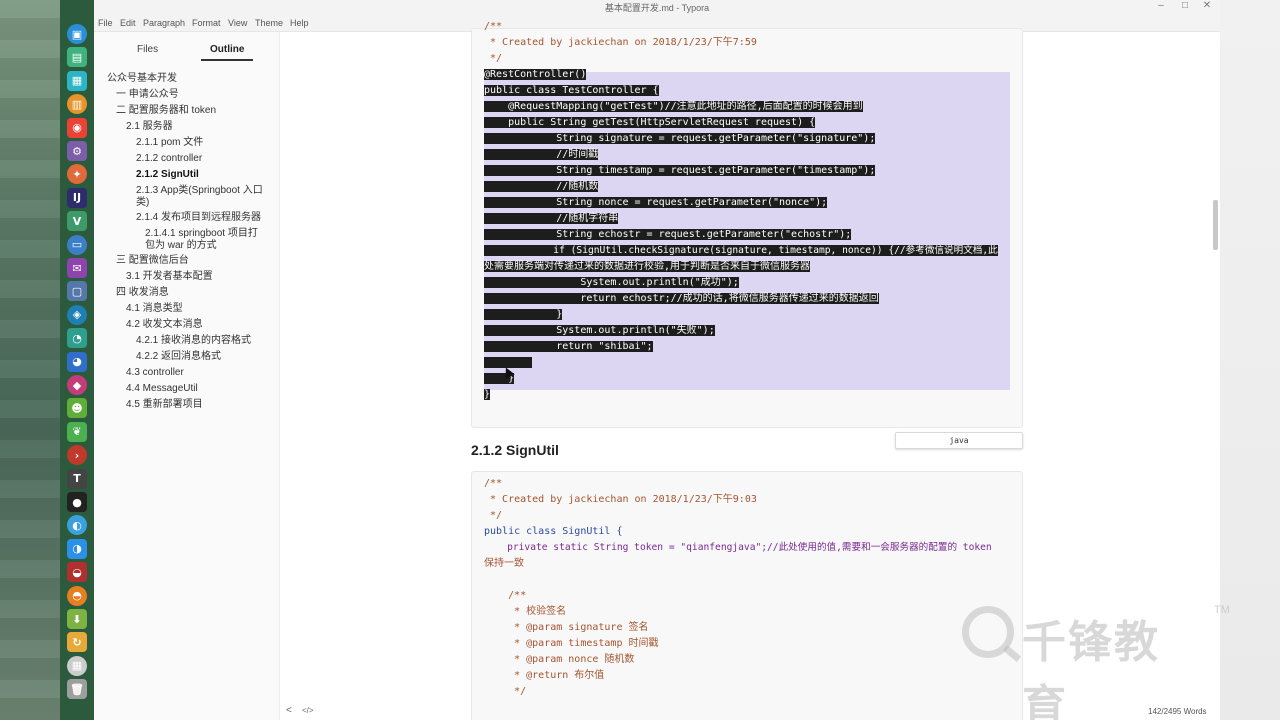 This screenshot has height=720, width=1280. I want to click on mail-icon: ✉, so click(77, 268).